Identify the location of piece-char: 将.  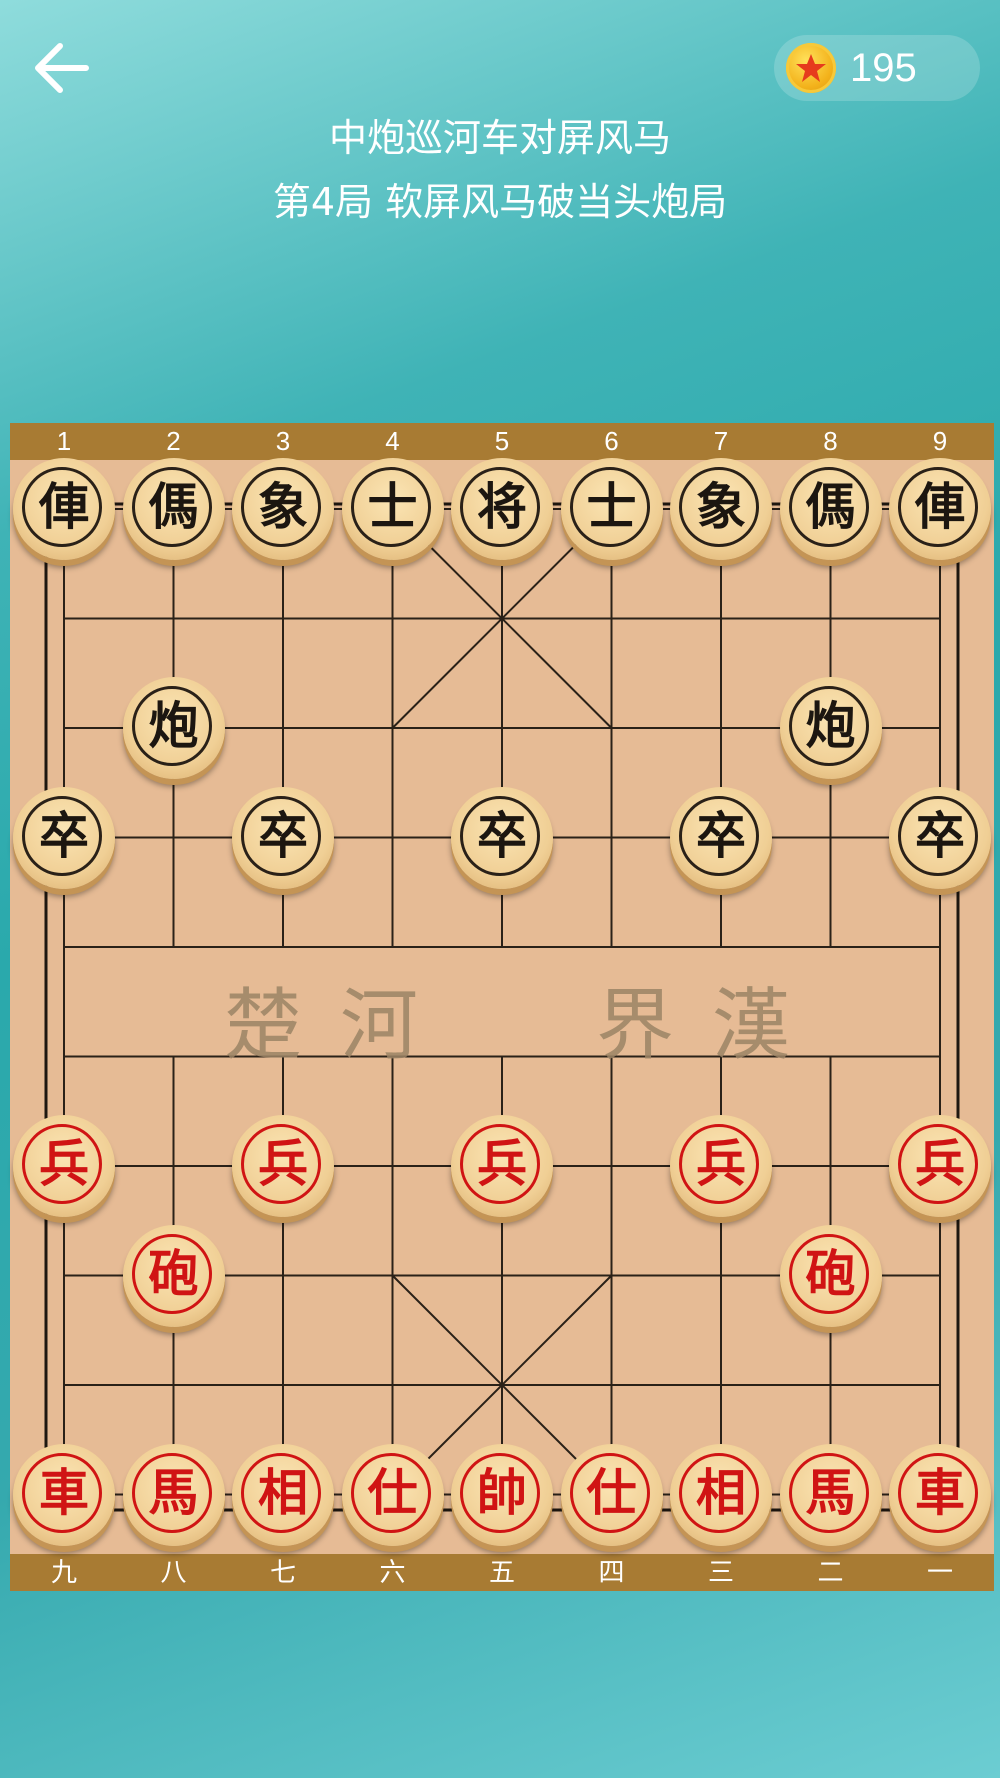
(502, 507).